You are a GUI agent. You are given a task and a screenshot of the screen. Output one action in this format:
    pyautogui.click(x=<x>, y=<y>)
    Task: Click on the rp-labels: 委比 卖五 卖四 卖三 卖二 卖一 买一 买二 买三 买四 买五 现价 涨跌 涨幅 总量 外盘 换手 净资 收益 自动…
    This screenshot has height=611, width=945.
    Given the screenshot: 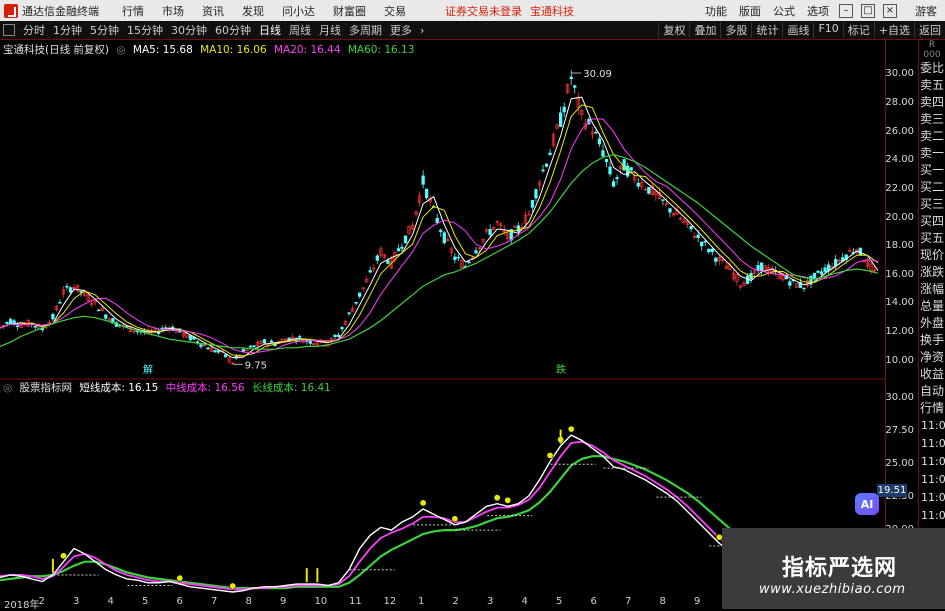 What is the action you would take?
    pyautogui.click(x=932, y=238)
    